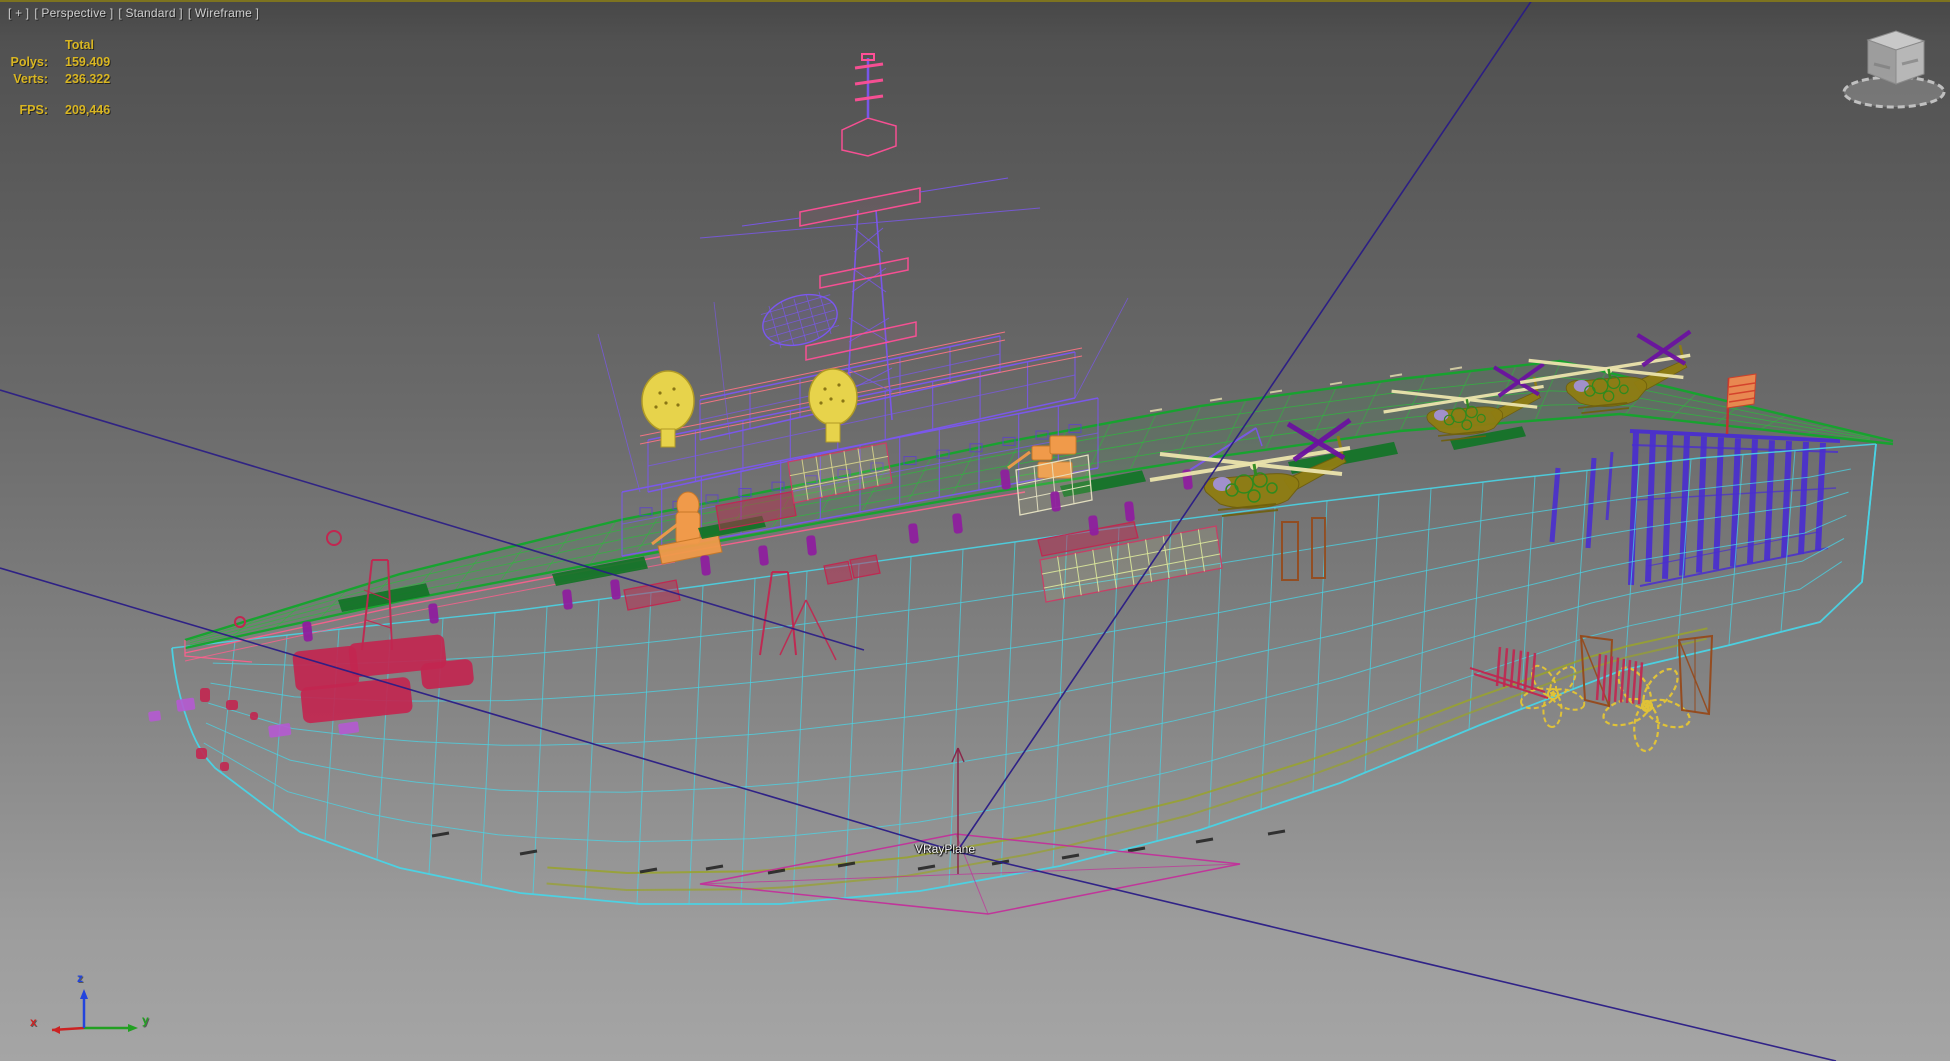 Image resolution: width=1950 pixels, height=1061 pixels. I want to click on world-axis-lines, so click(94, 1011).